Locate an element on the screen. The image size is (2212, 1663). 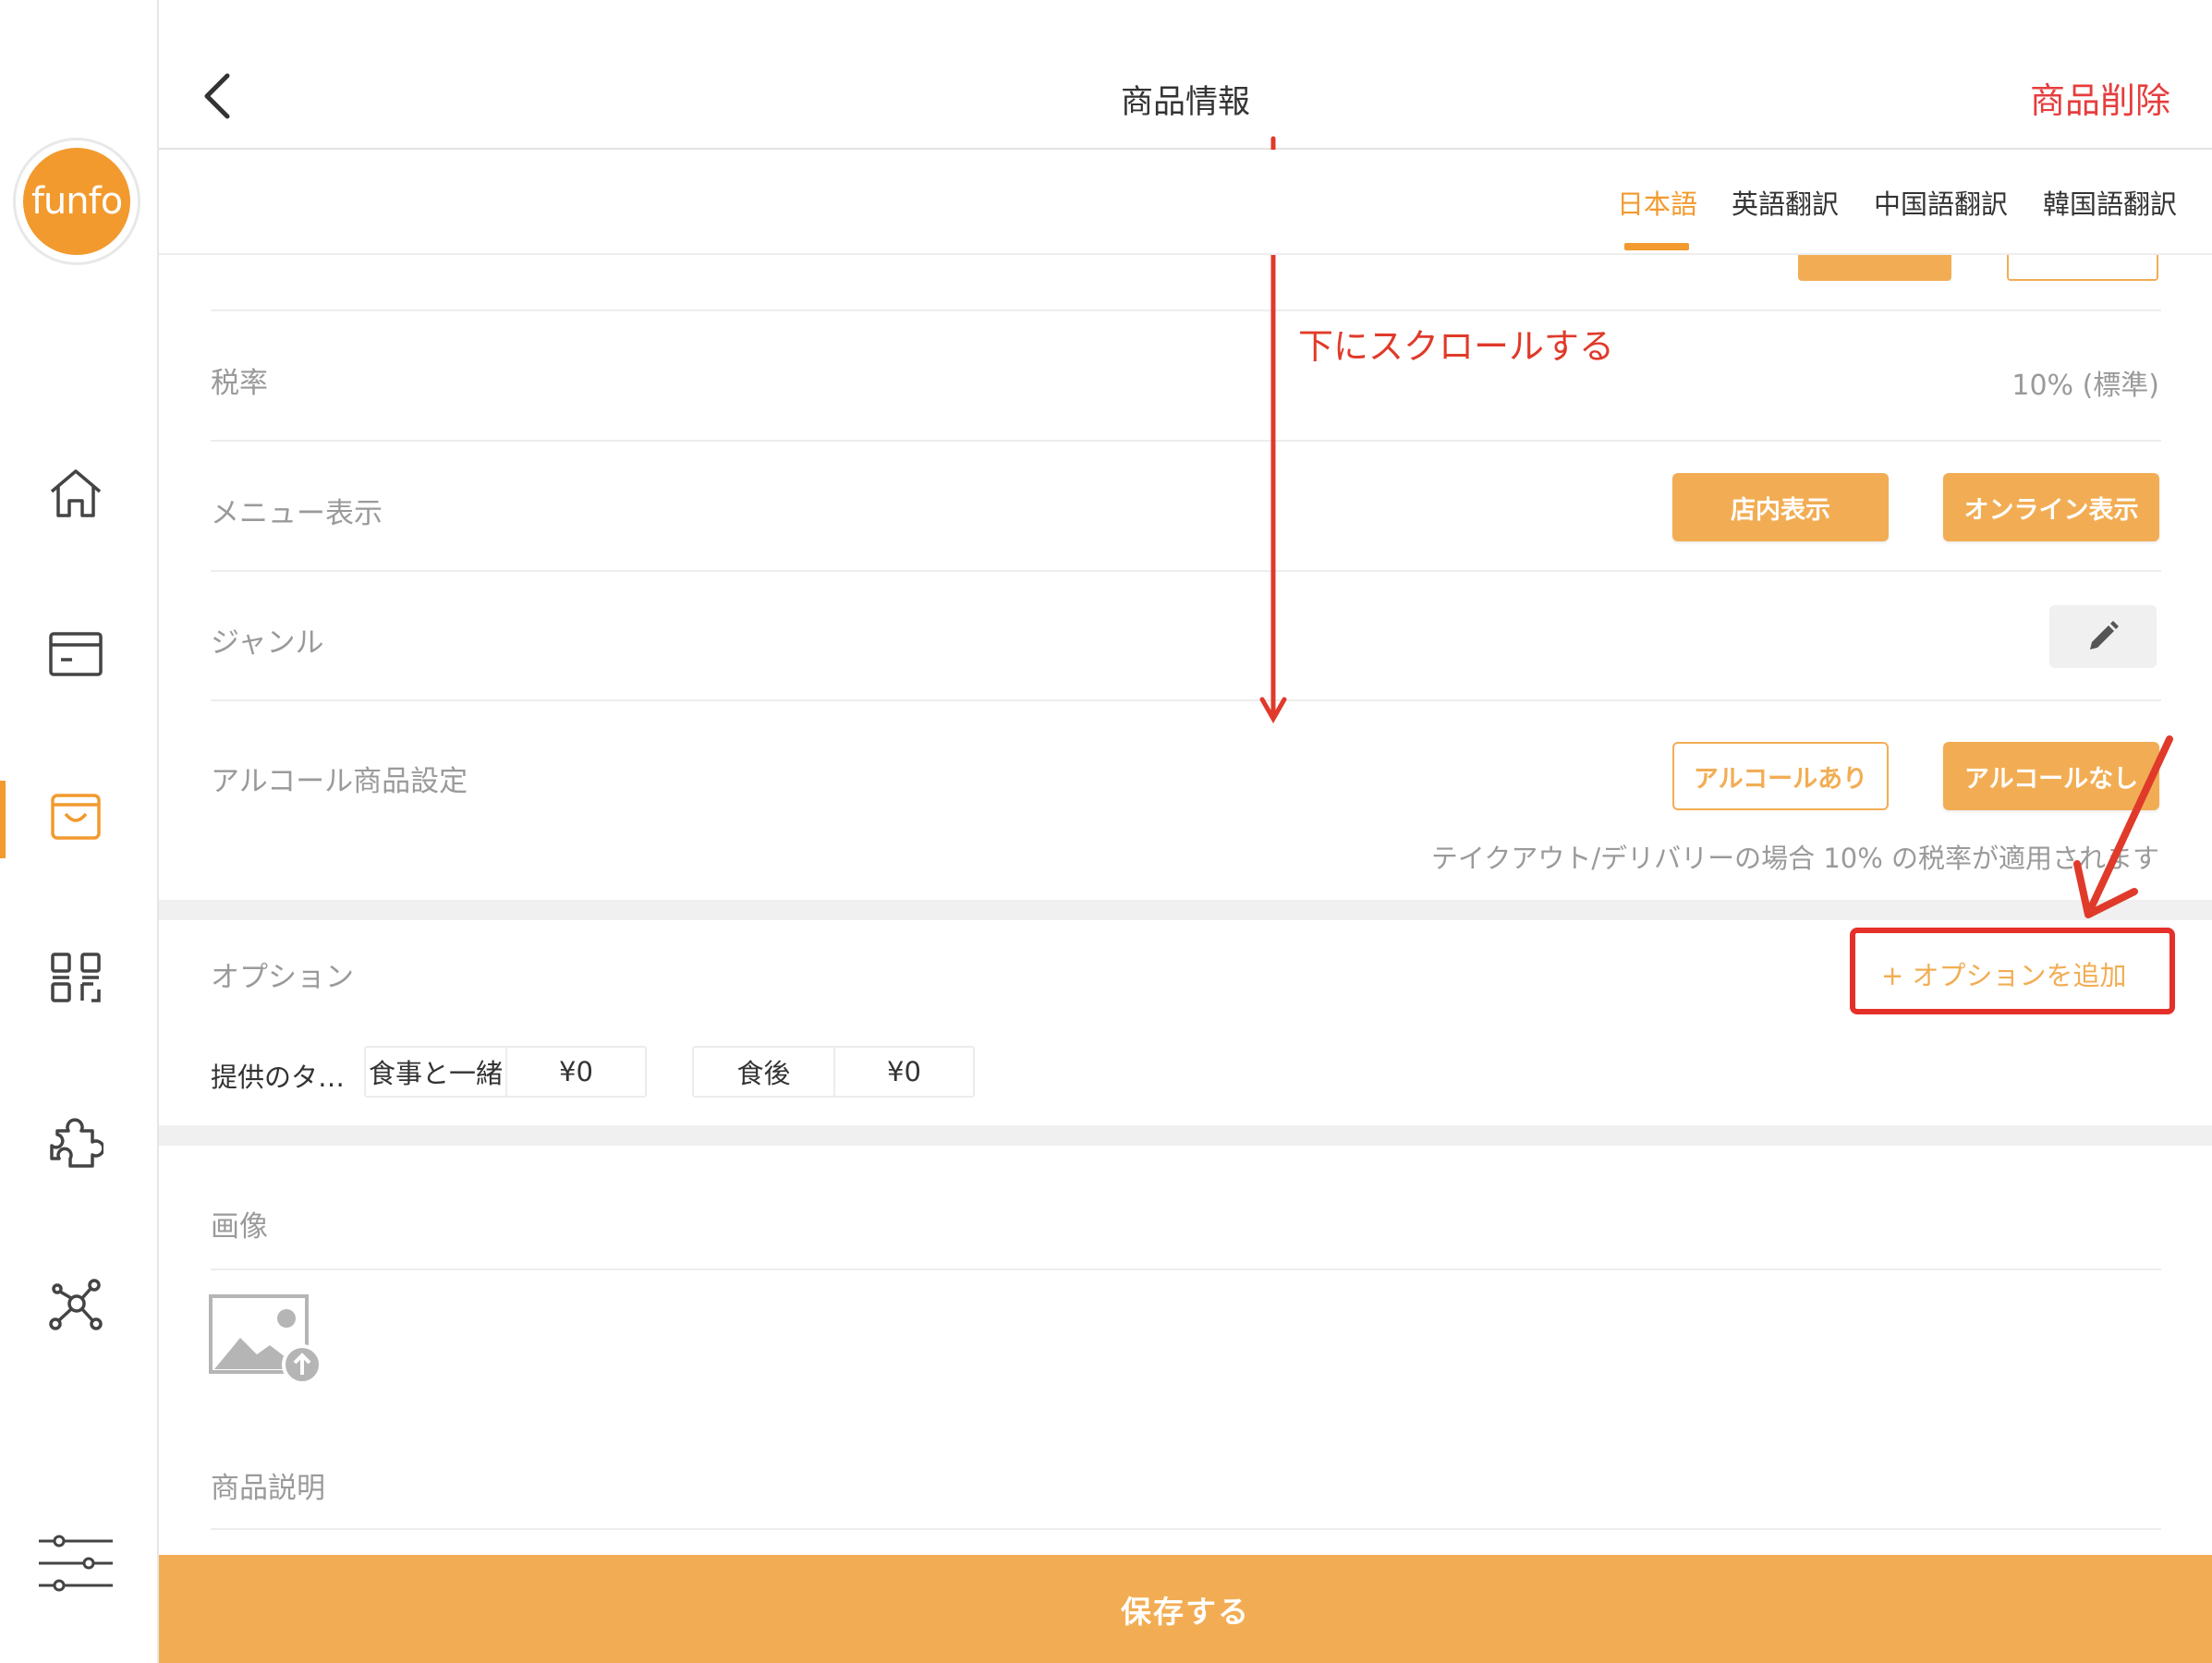
option-choice: 食事と一緒 ¥0 is located at coordinates (505, 1072).